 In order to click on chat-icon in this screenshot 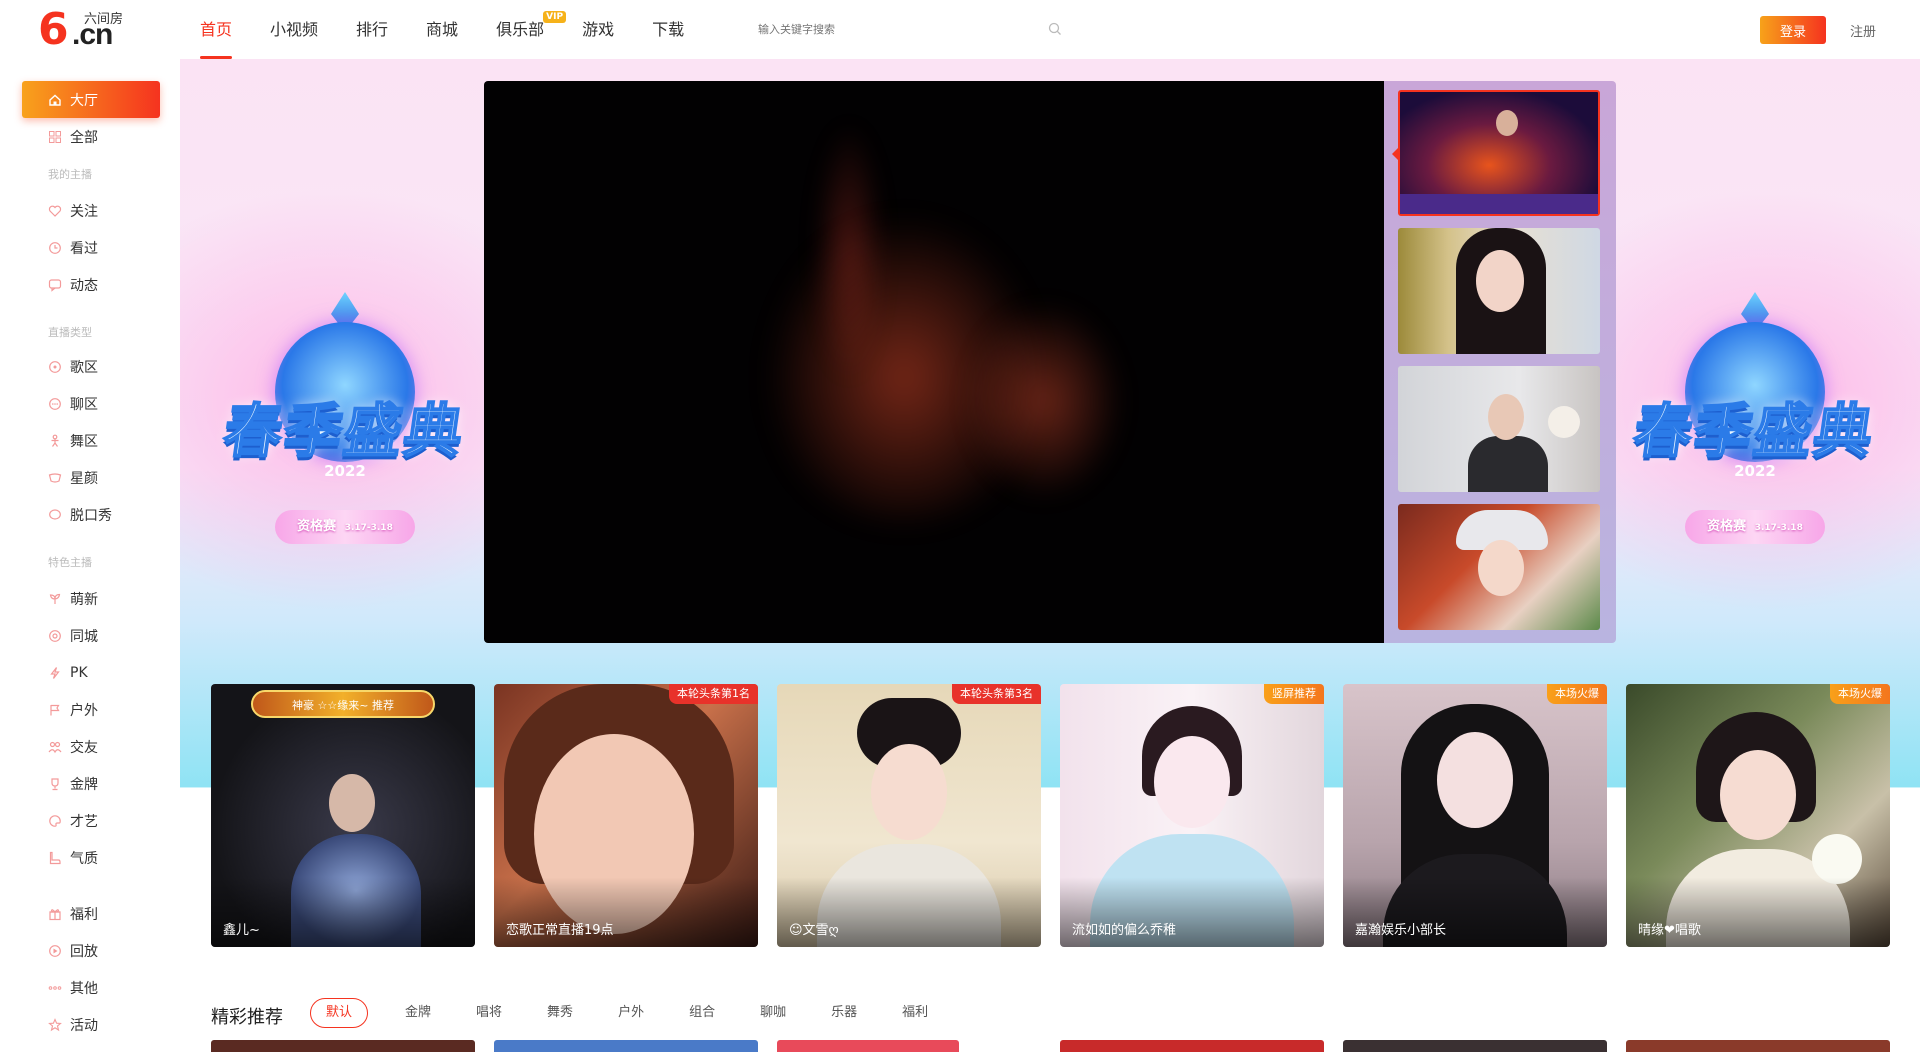, I will do `click(55, 403)`.